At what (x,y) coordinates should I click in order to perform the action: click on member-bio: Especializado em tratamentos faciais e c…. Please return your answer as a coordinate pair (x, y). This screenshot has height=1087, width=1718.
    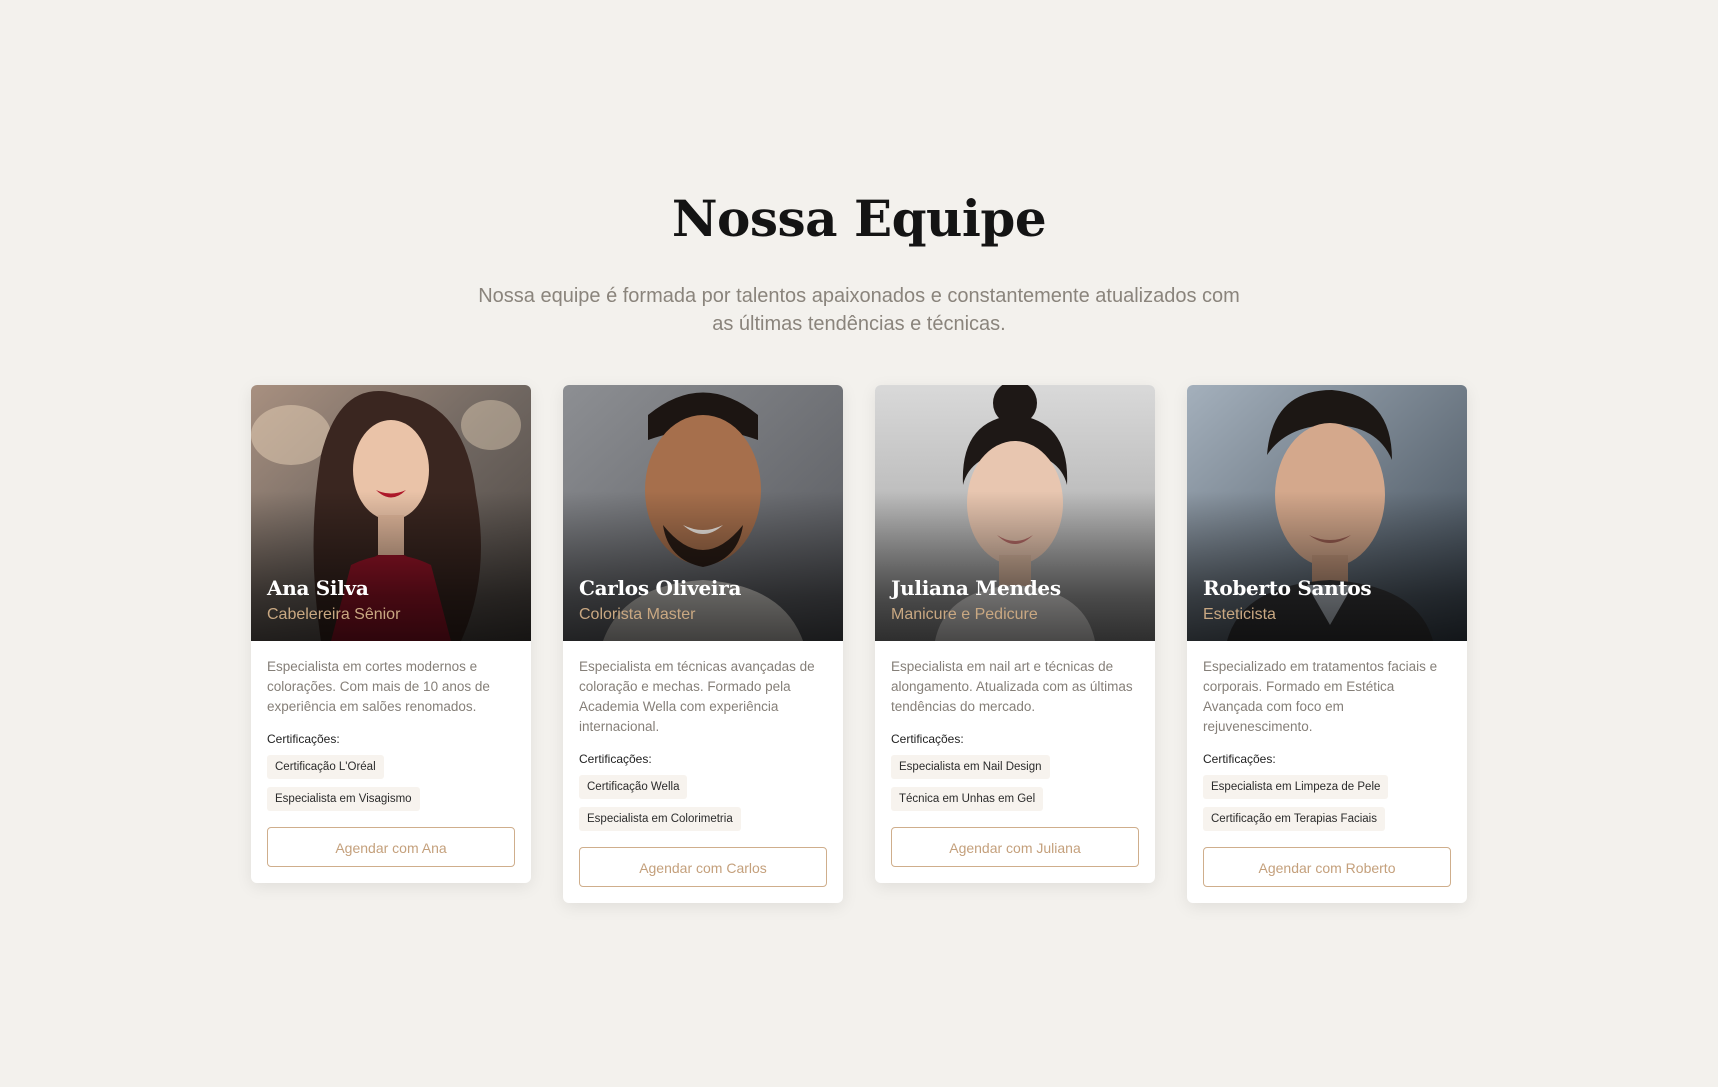
    Looking at the image, I should click on (1320, 696).